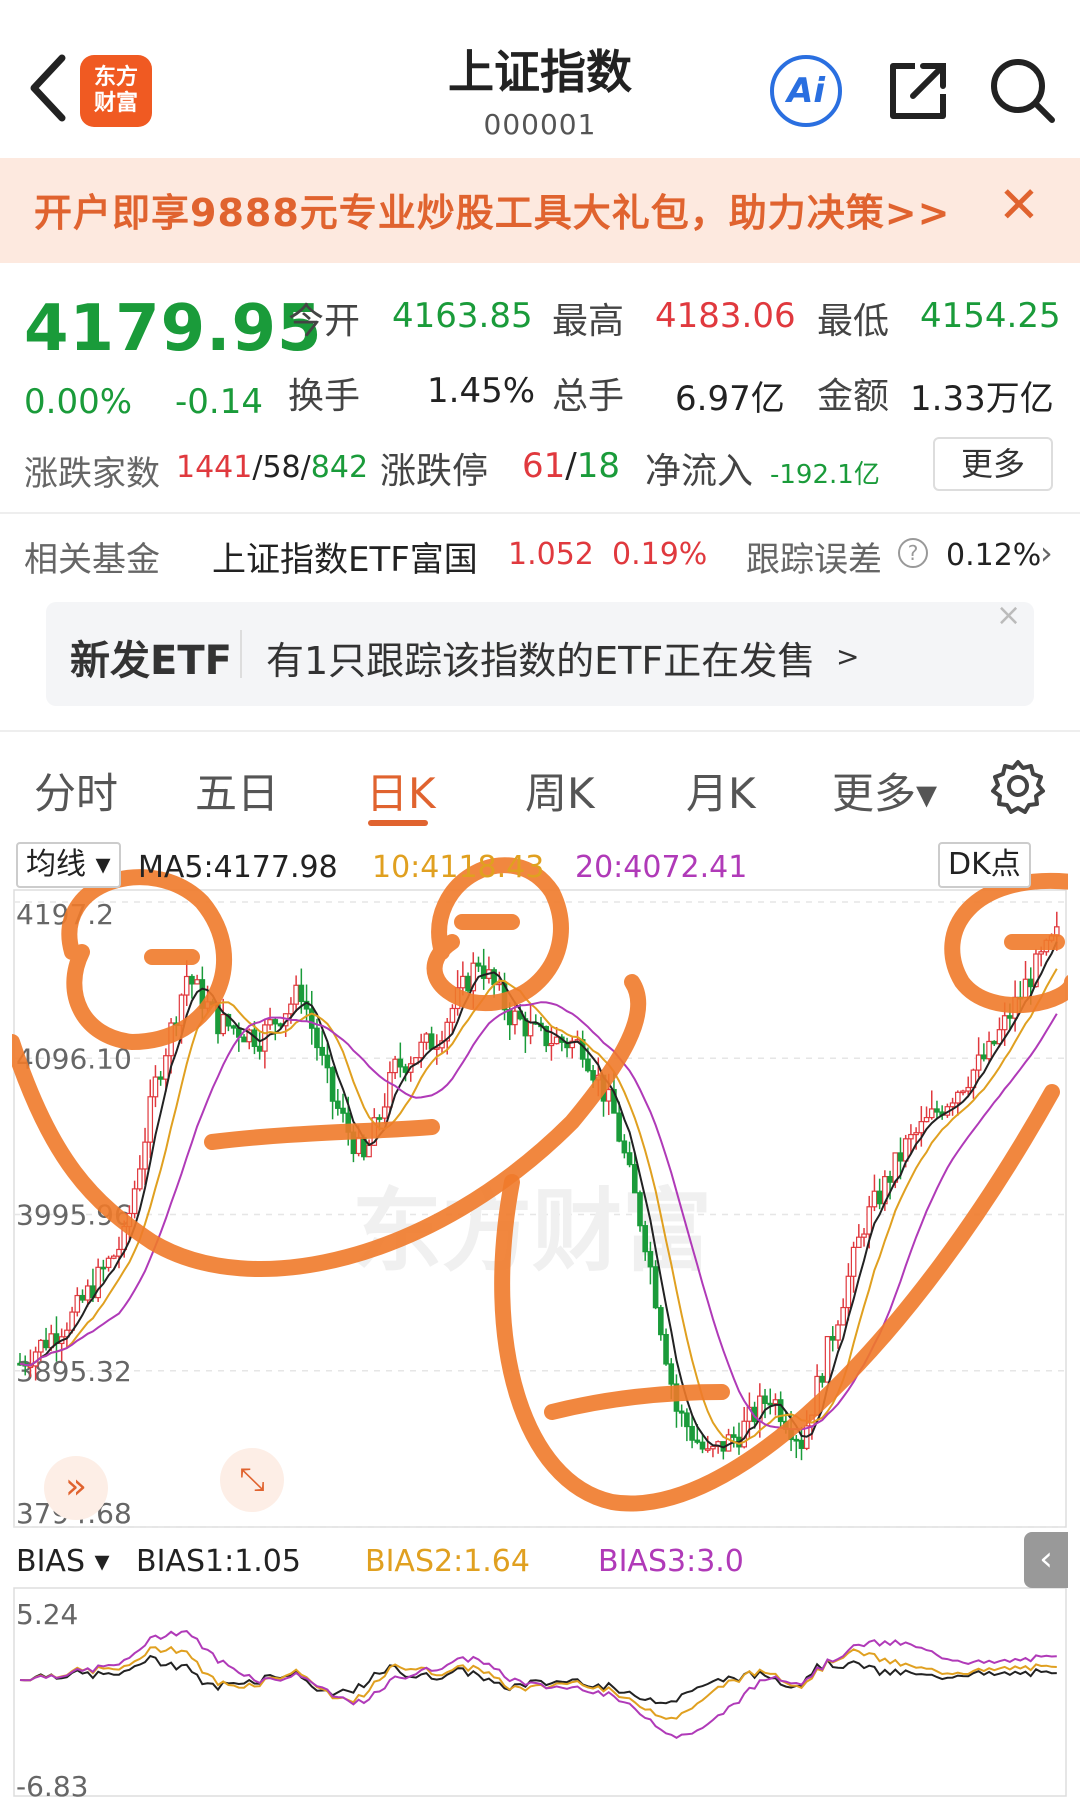  What do you see at coordinates (1046, 1560) in the screenshot?
I see `collapse-panel-icon: ‹` at bounding box center [1046, 1560].